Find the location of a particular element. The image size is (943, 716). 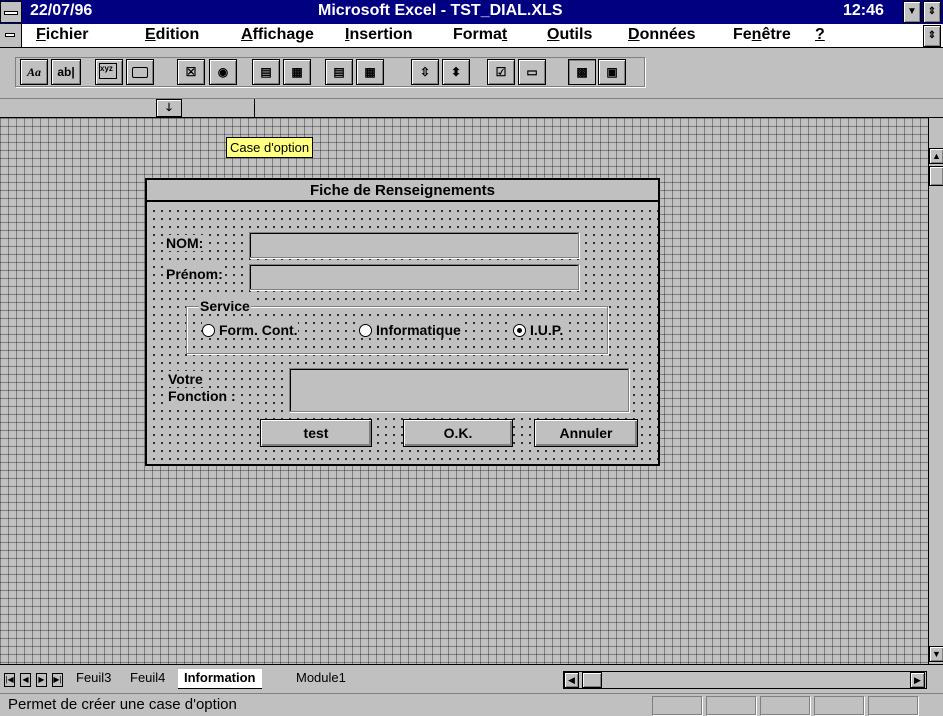

system-menu-icon is located at coordinates (11, 13).